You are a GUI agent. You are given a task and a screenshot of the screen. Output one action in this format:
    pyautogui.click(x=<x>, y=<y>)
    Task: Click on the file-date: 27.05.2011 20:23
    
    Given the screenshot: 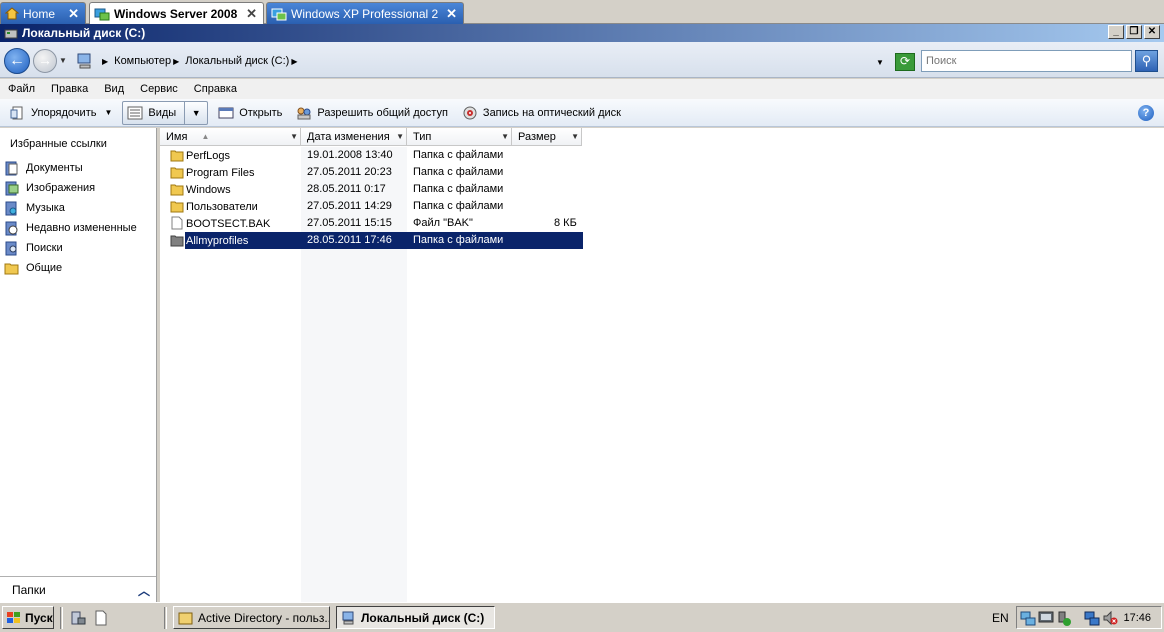 What is the action you would take?
    pyautogui.click(x=349, y=172)
    